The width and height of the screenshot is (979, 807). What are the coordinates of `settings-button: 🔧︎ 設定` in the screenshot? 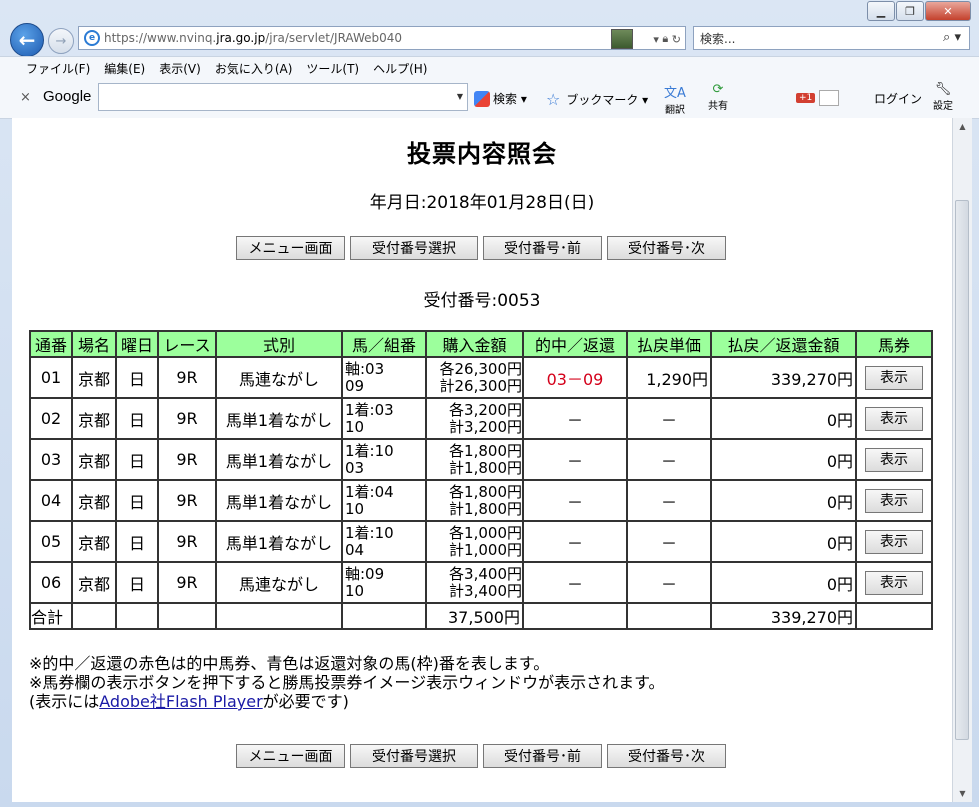 It's located at (943, 97).